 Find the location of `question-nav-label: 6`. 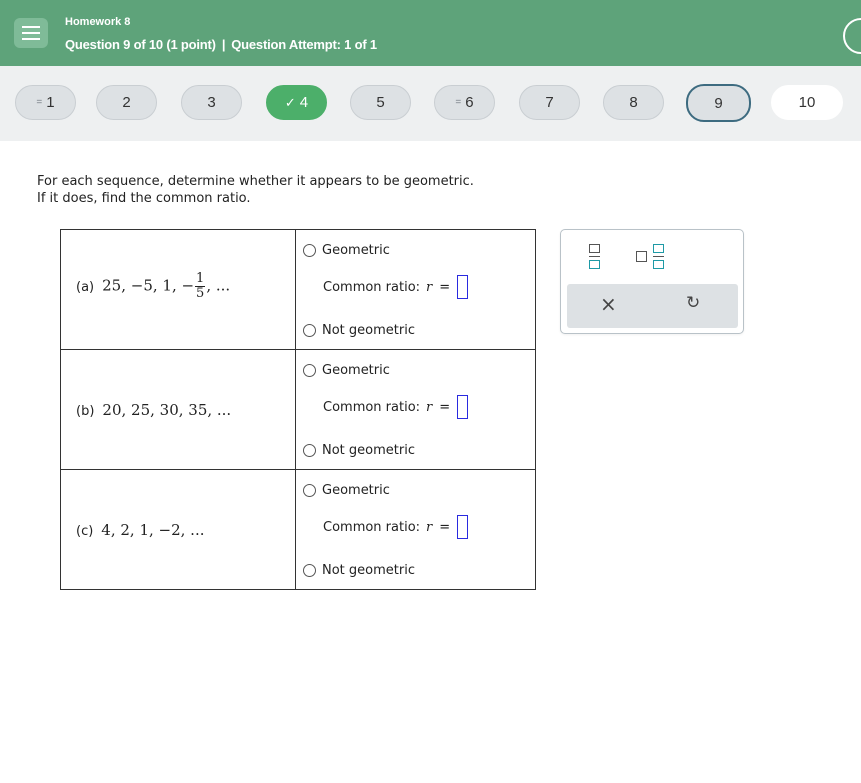

question-nav-label: 6 is located at coordinates (469, 102).